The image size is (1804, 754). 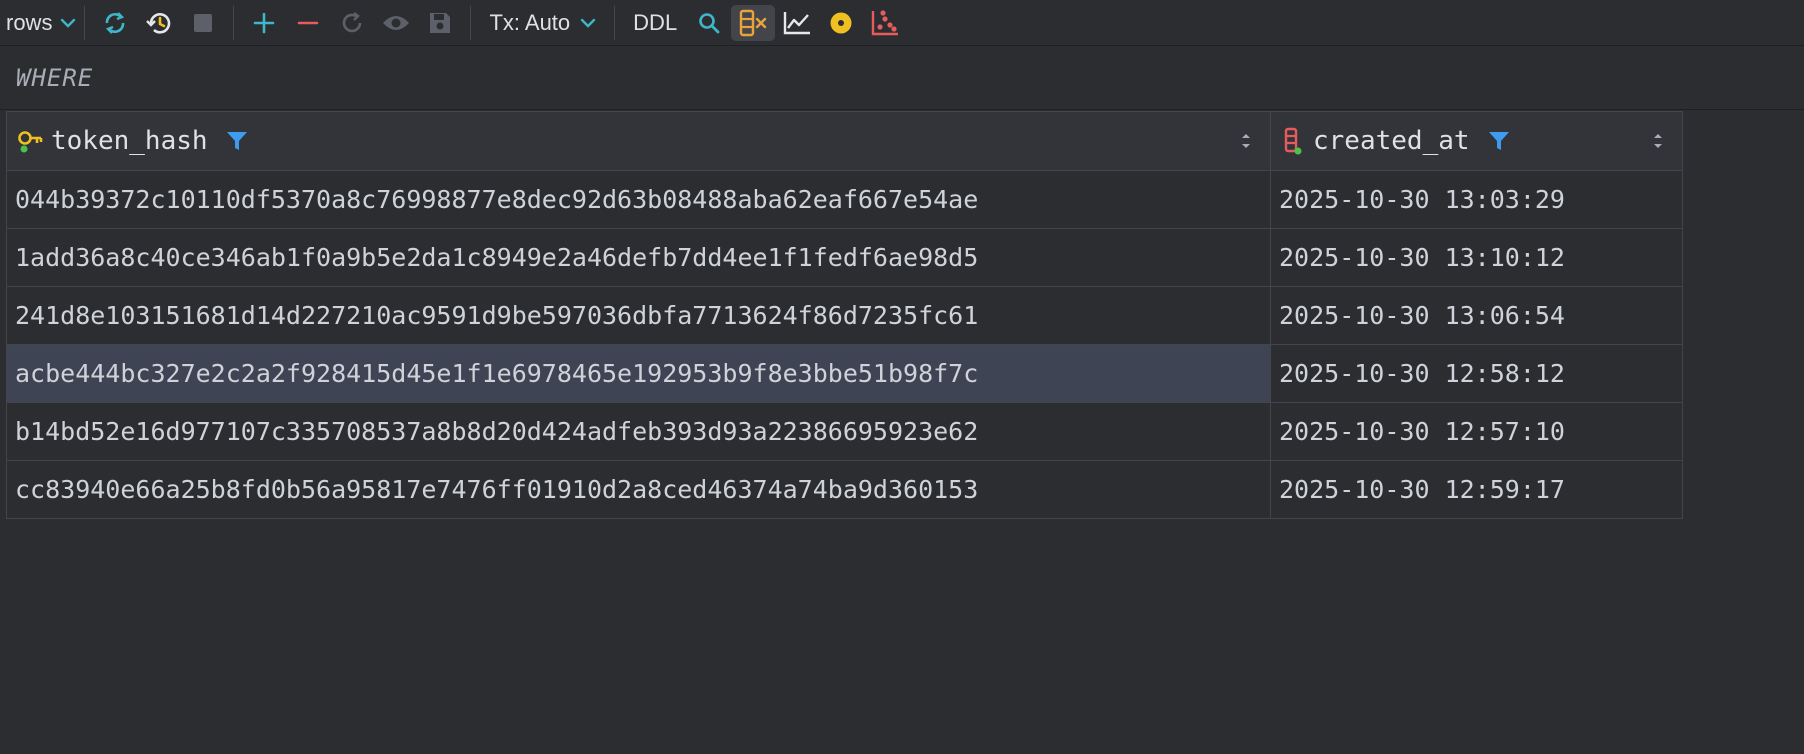 I want to click on stop-icon, so click(x=203, y=23).